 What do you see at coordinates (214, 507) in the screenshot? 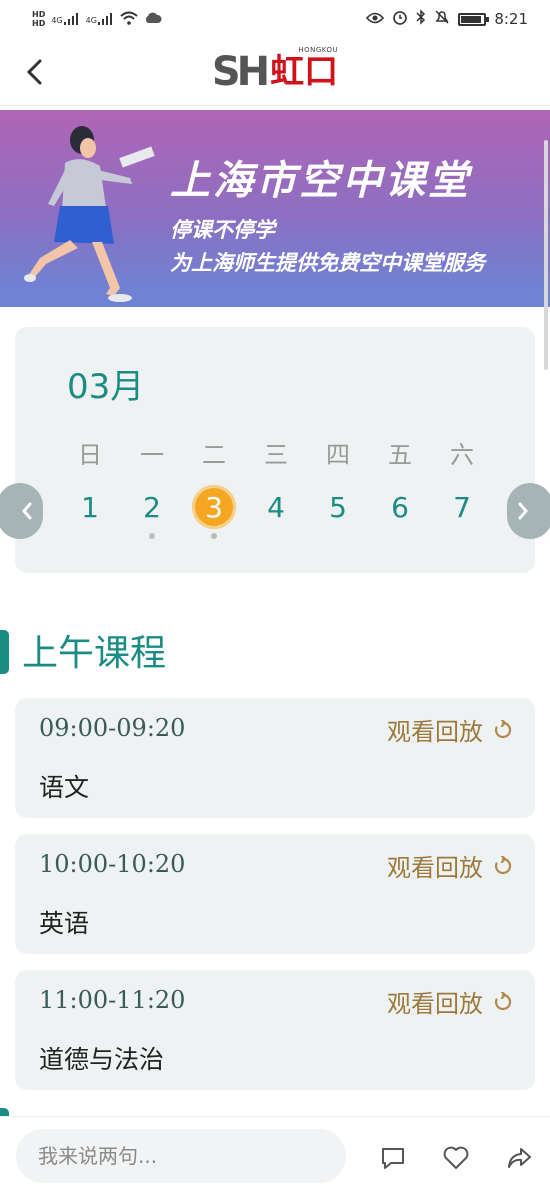
I see `day-number: 3` at bounding box center [214, 507].